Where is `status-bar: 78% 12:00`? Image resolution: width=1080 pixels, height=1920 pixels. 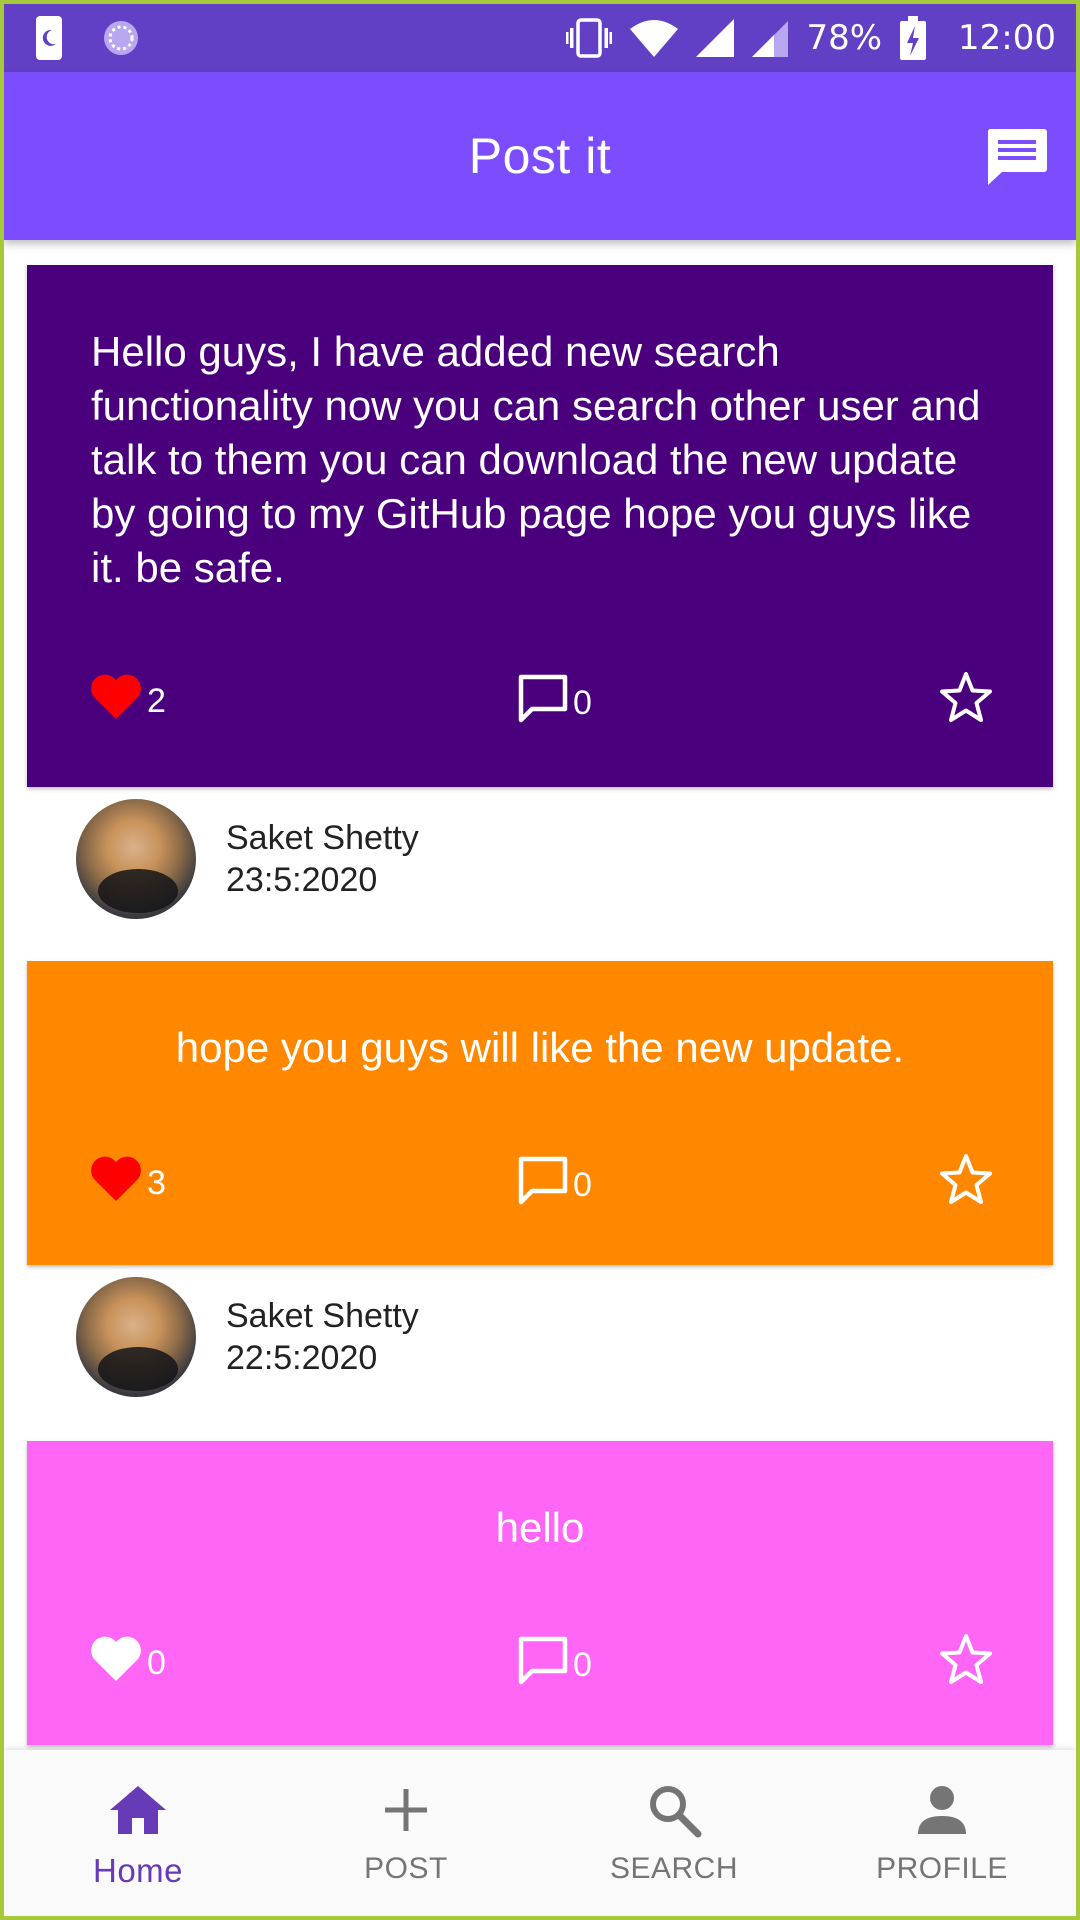
status-bar: 78% 12:00 is located at coordinates (540, 38).